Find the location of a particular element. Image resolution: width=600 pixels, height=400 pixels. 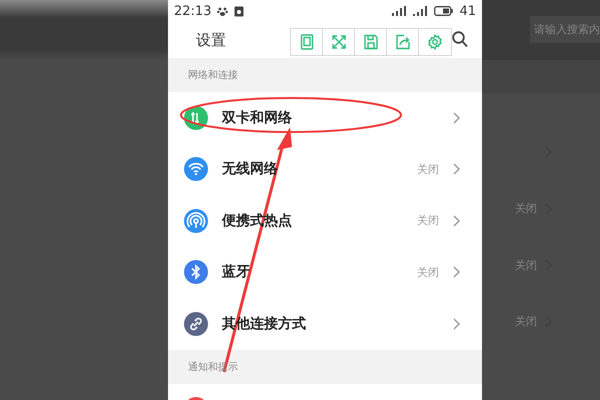

paw-icon is located at coordinates (222, 11).